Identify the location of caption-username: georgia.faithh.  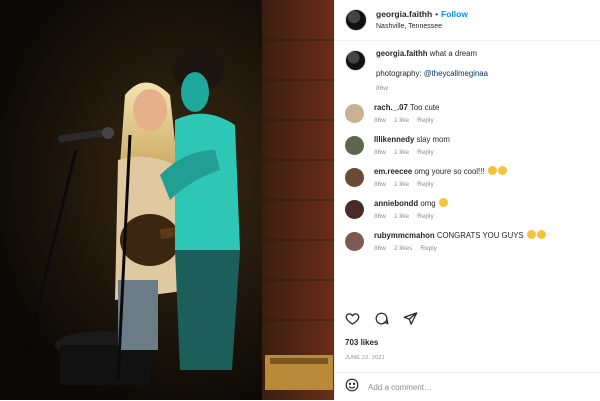
(402, 53).